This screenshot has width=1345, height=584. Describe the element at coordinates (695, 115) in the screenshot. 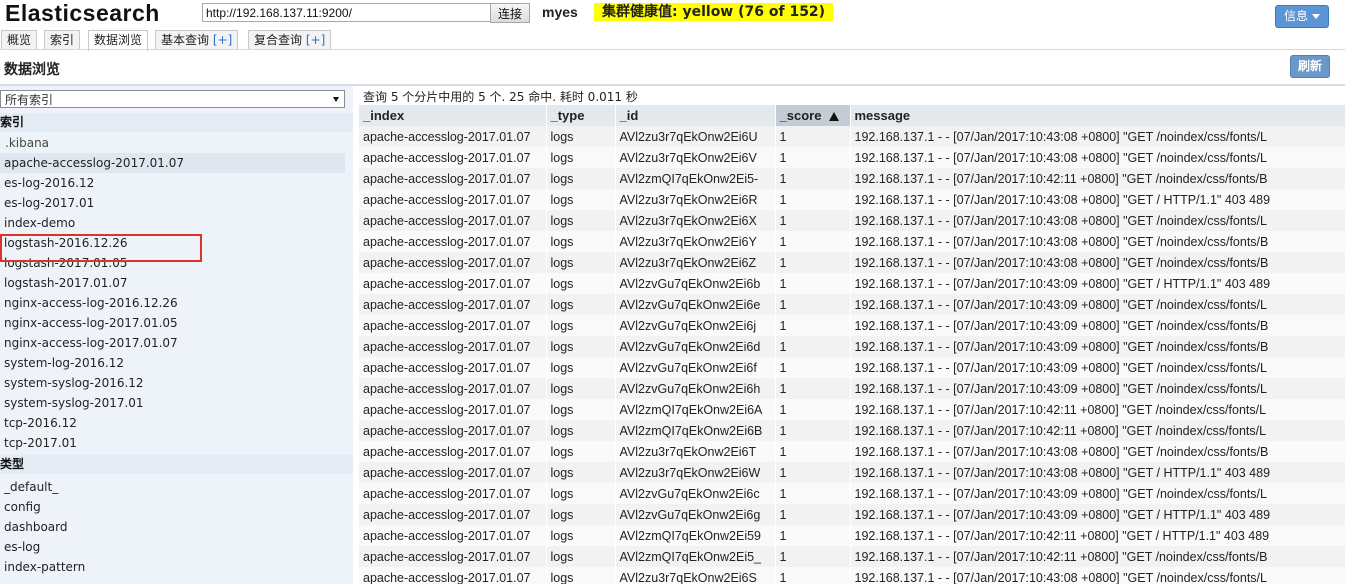

I see `column-header-id: _id` at that location.